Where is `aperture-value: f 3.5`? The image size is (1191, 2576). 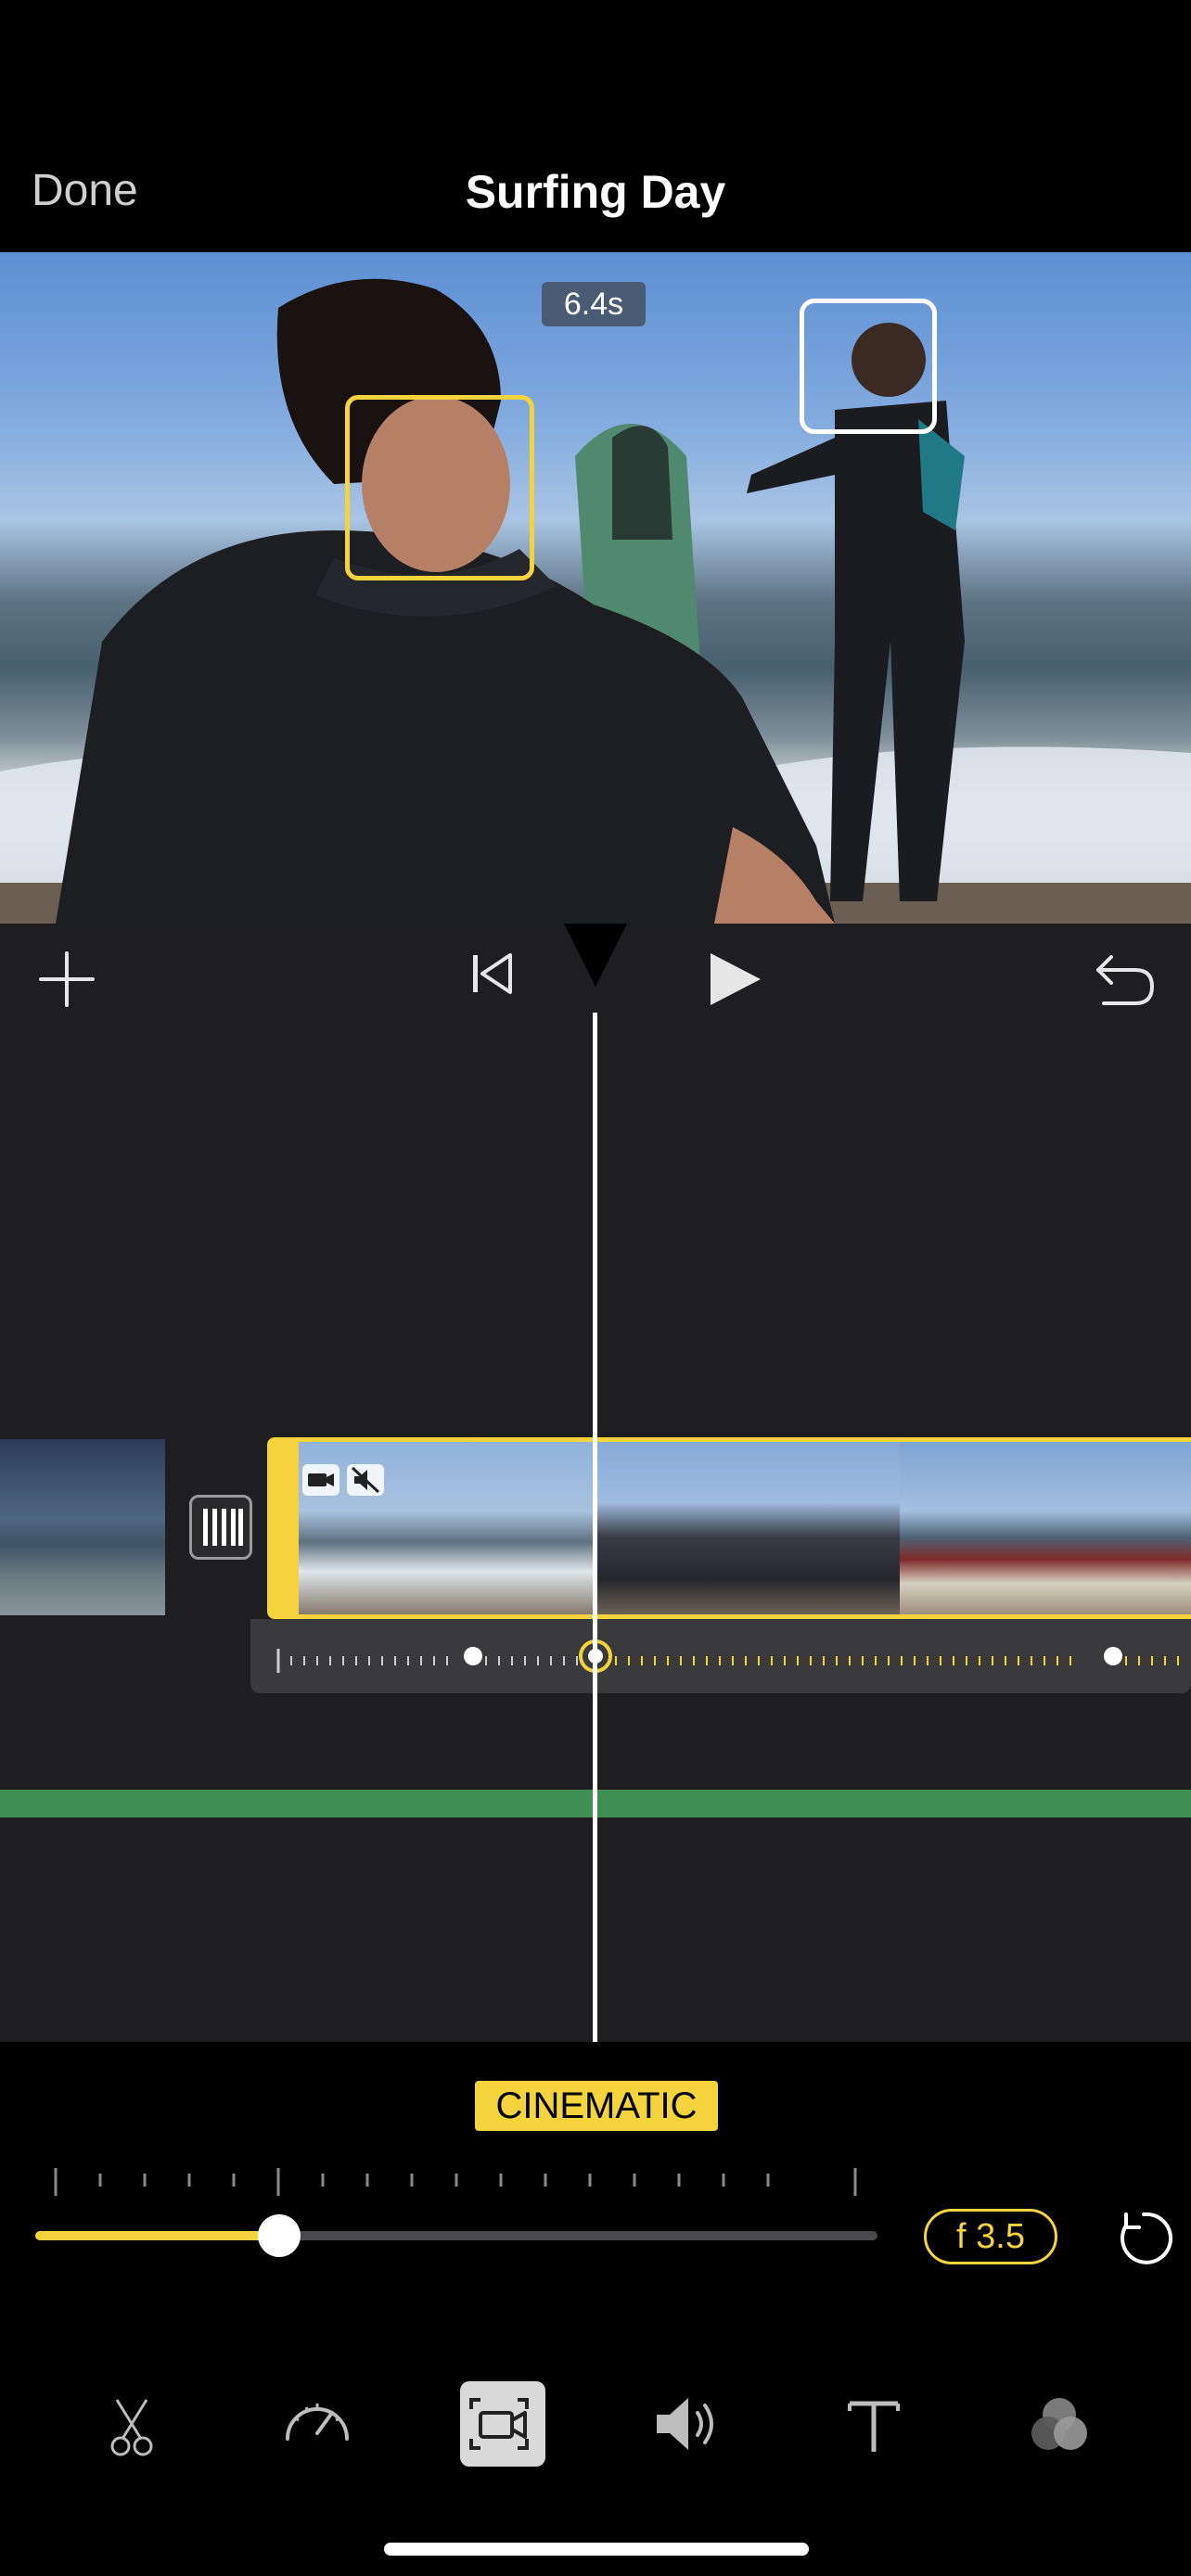
aperture-value: f 3.5 is located at coordinates (990, 2236).